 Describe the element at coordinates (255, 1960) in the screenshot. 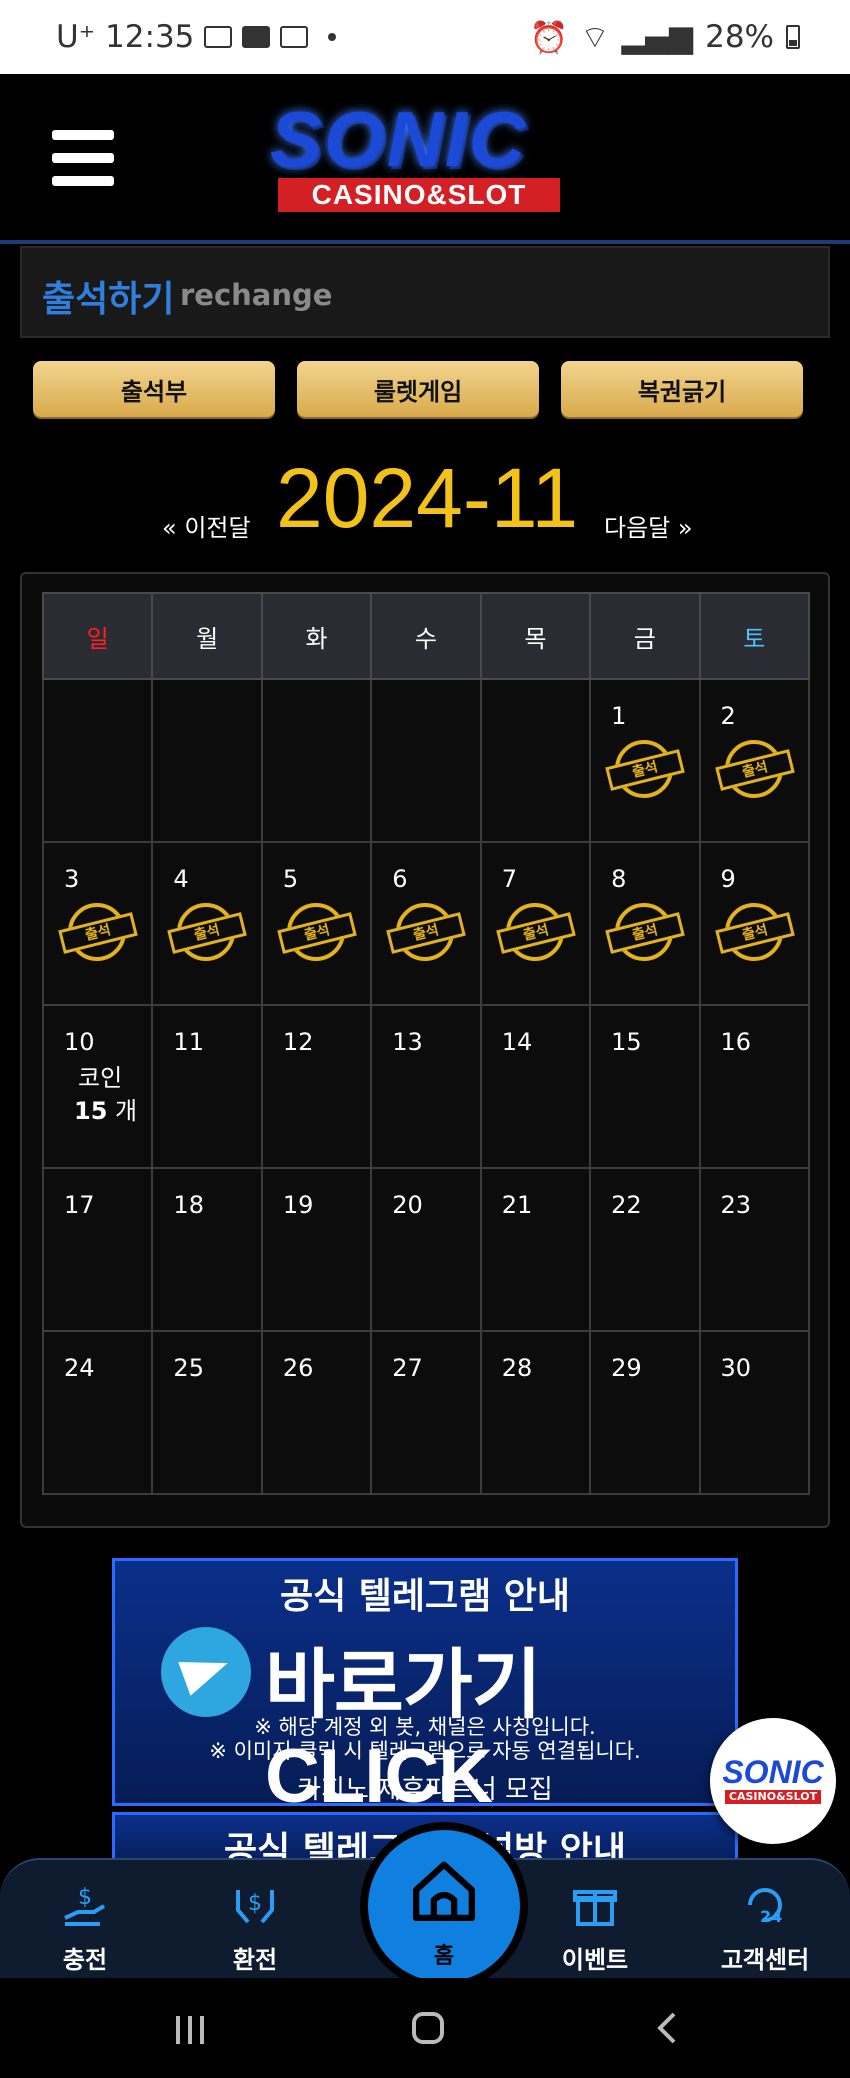

I see `nav-exchange-label: 환전` at that location.